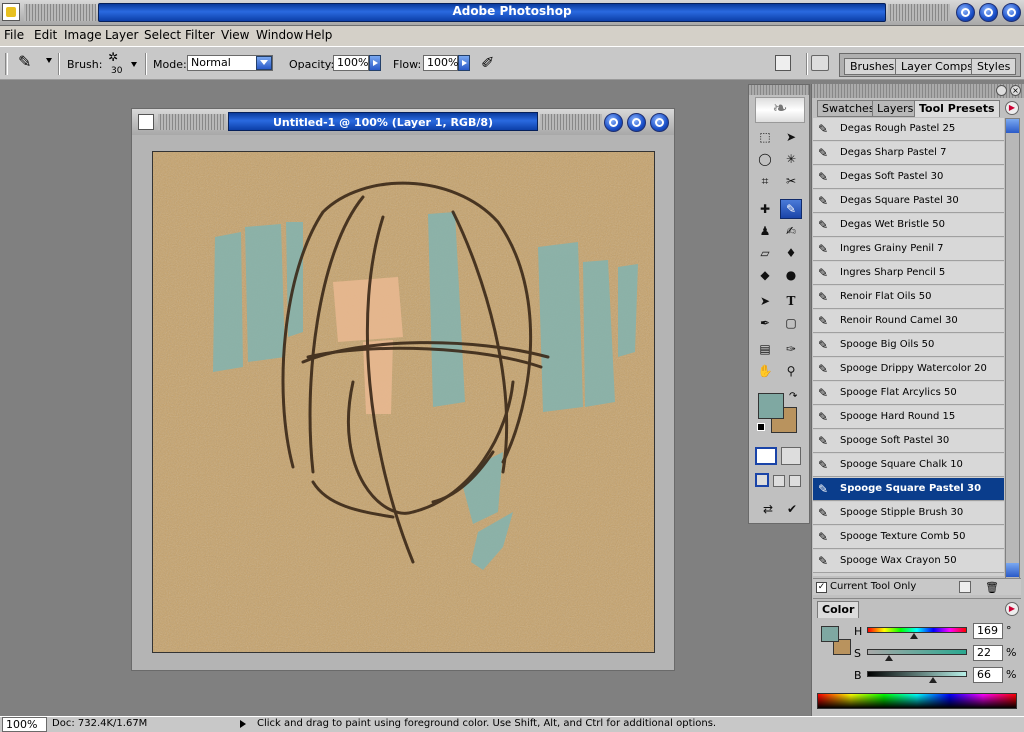 The height and width of the screenshot is (732, 1024). Describe the element at coordinates (440, 63) in the screenshot. I see `flow-input: 100%` at that location.